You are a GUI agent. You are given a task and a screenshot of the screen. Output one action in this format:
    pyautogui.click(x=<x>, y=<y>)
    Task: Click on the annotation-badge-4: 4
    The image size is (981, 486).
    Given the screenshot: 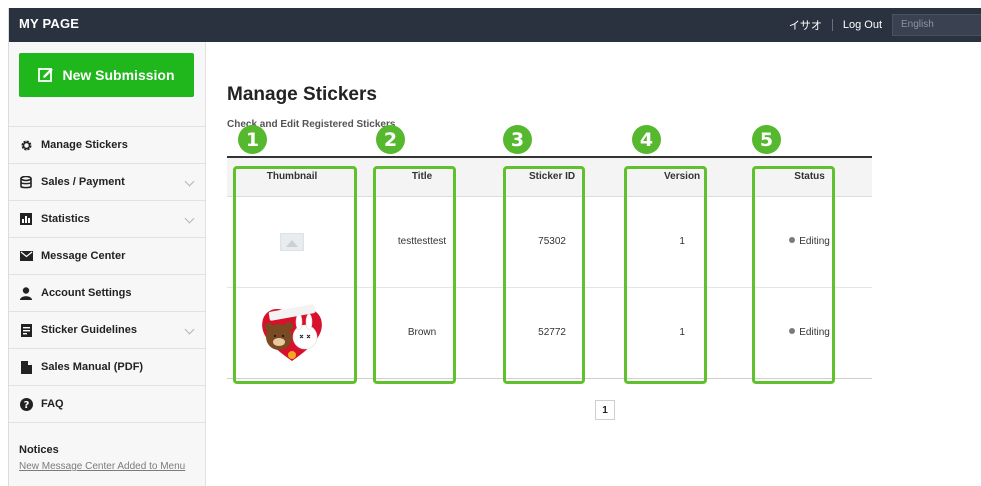 What is the action you would take?
    pyautogui.click(x=646, y=139)
    